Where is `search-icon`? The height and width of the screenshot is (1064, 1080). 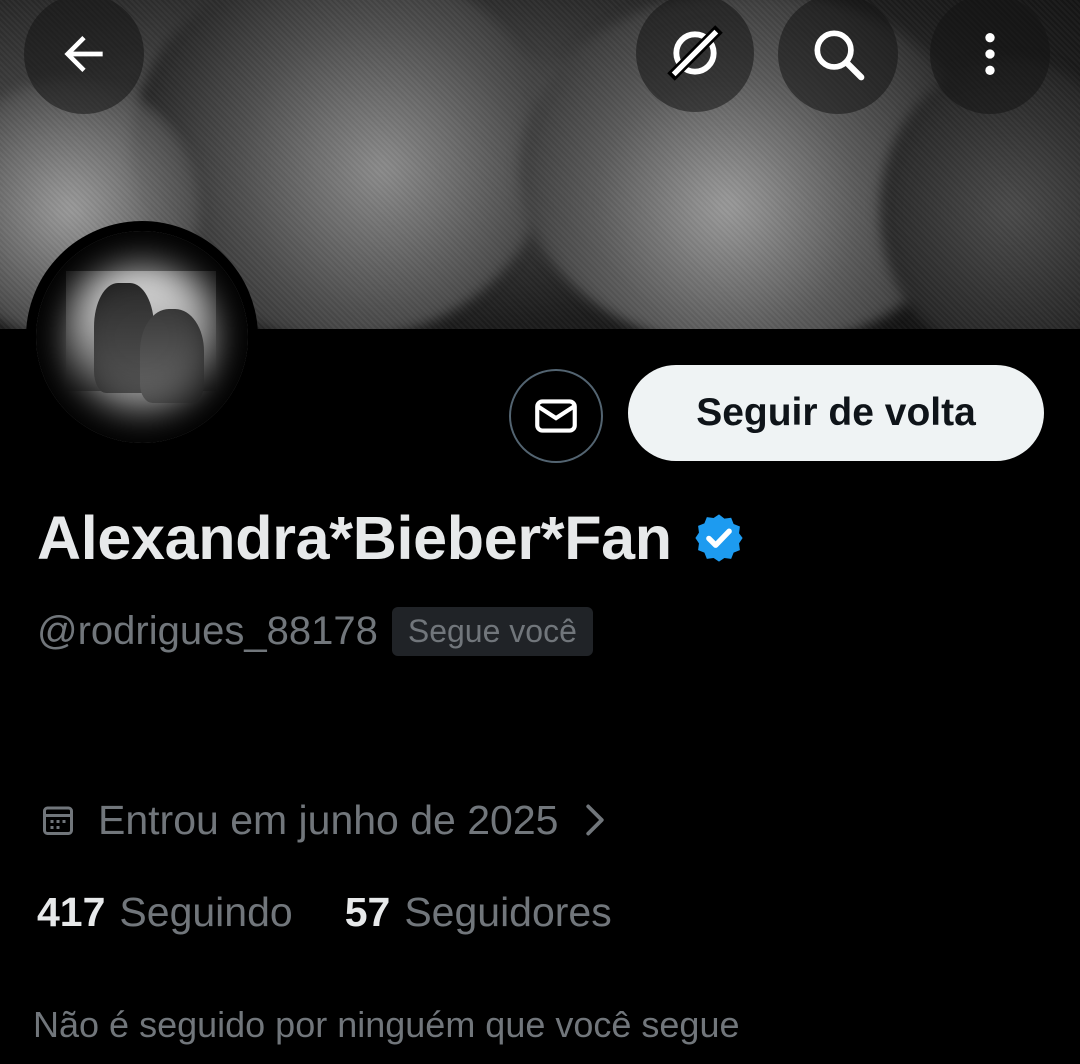 search-icon is located at coordinates (839, 55).